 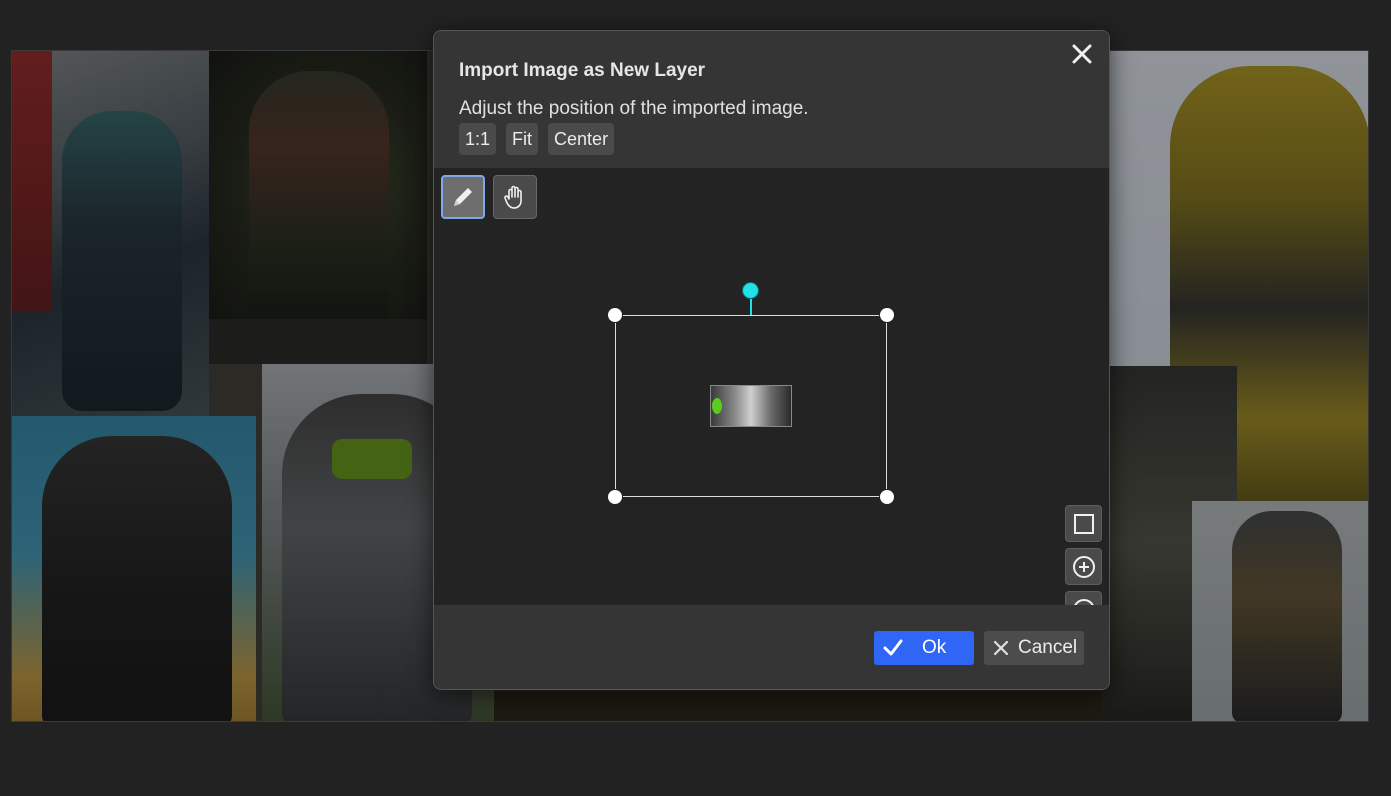 I want to click on zoom-in-button, so click(x=1083, y=566).